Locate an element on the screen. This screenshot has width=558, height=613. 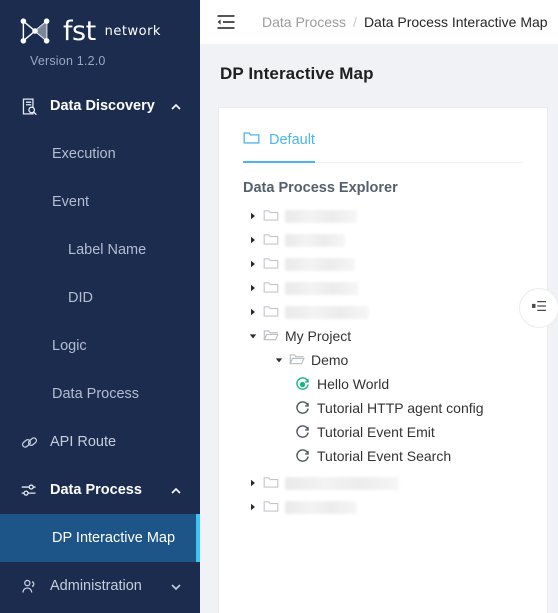
sidebar-item-label-name: Label Name is located at coordinates (100, 250).